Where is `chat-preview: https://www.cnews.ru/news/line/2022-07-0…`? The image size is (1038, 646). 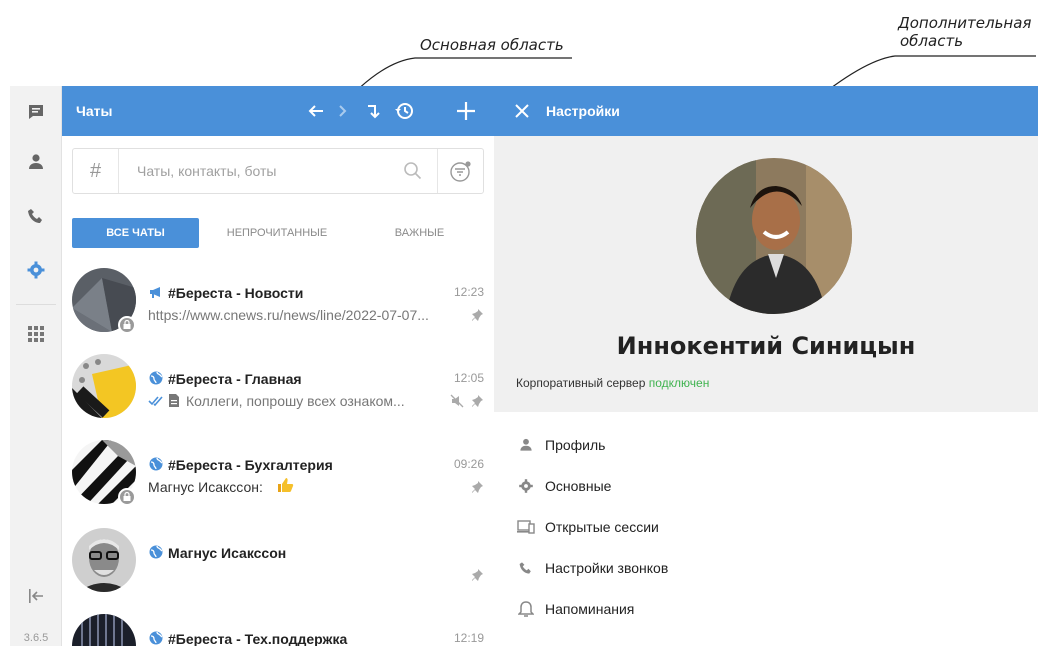
chat-preview: https://www.cnews.ru/news/line/2022-07-0… is located at coordinates (288, 315).